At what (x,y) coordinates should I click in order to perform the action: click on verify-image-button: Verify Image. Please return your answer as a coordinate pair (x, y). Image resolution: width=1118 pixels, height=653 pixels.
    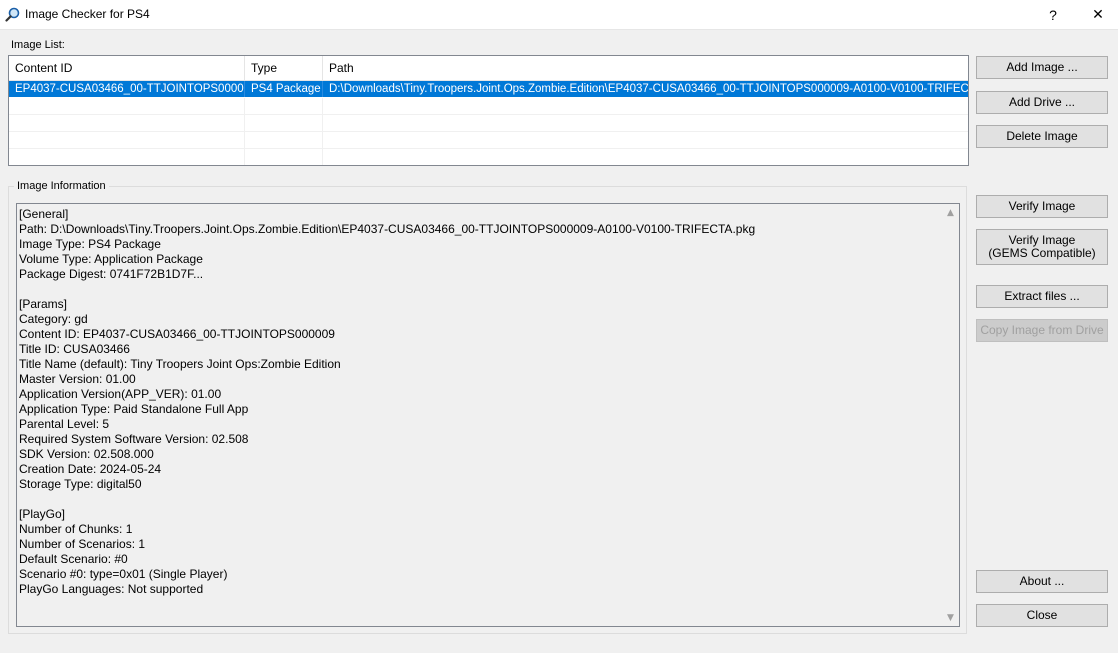
    Looking at the image, I should click on (1042, 206).